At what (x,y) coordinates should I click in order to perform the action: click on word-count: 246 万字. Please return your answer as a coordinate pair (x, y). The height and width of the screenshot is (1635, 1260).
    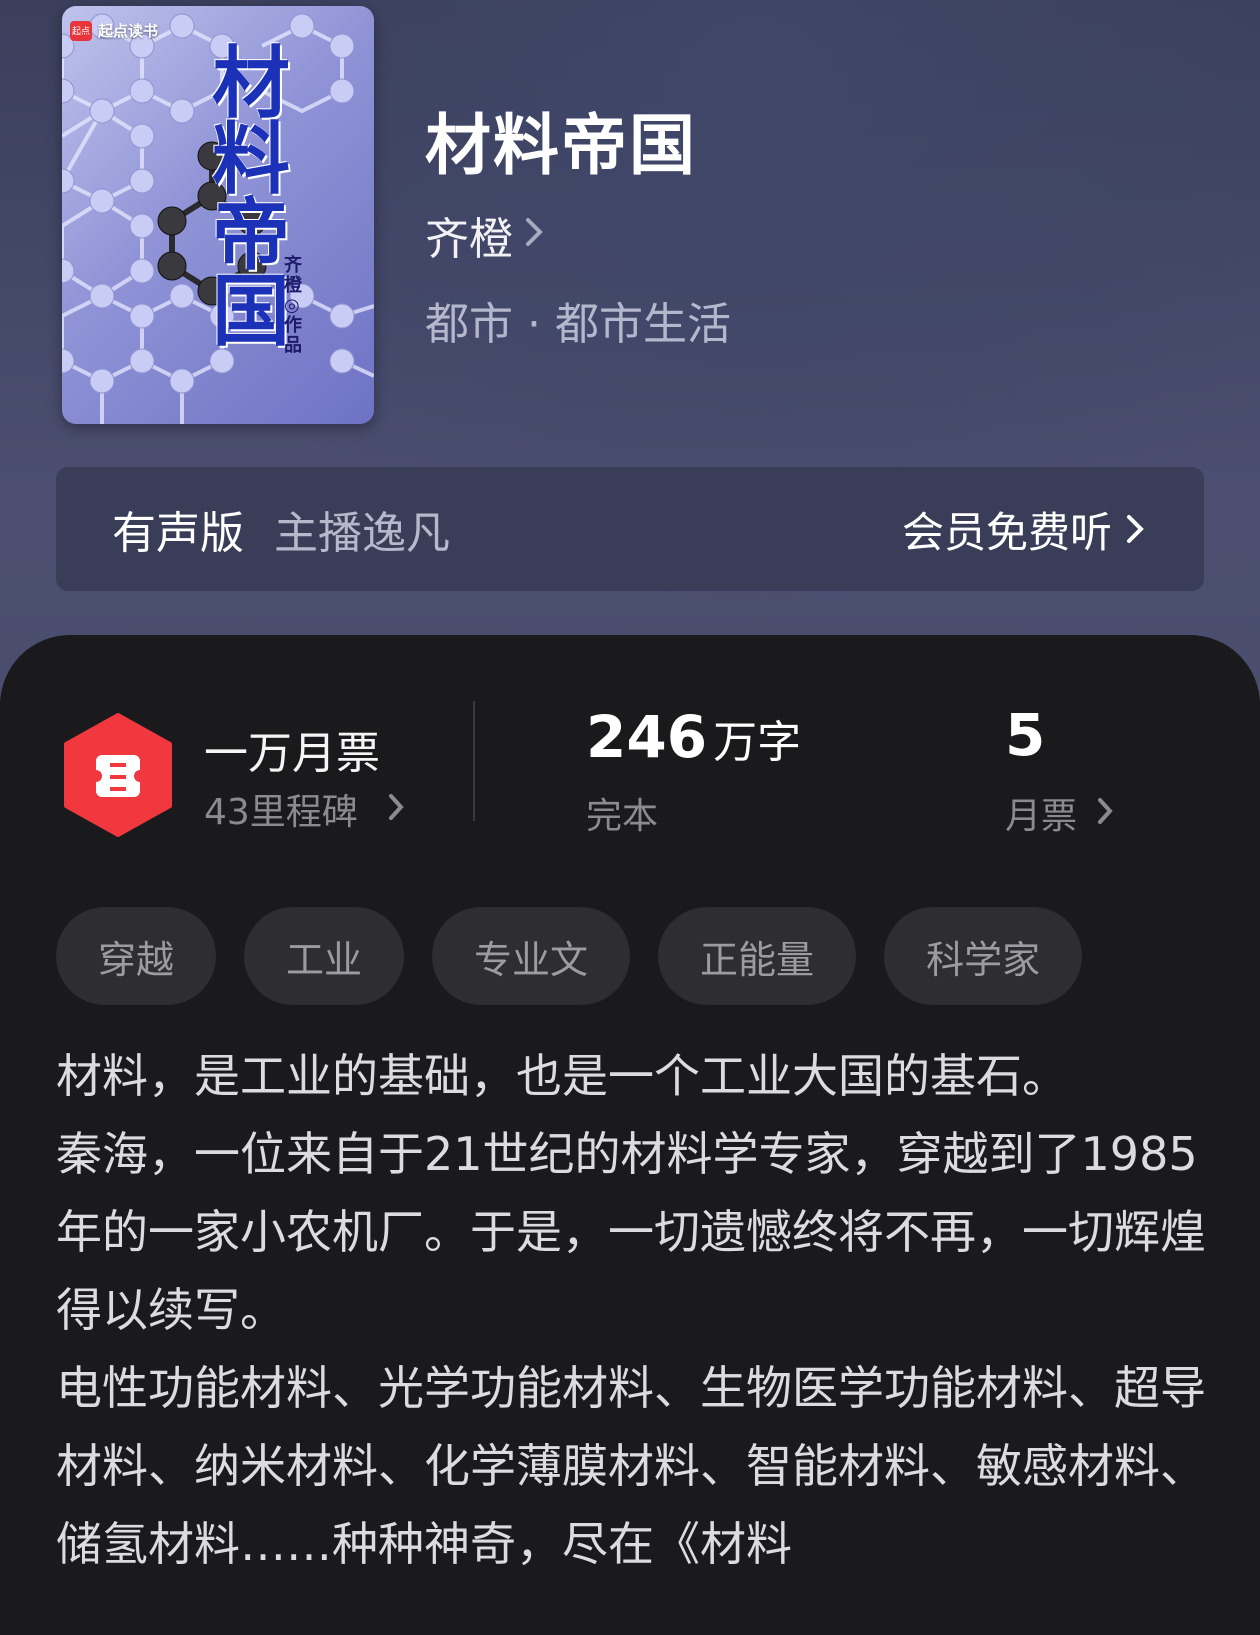
    Looking at the image, I should click on (693, 737).